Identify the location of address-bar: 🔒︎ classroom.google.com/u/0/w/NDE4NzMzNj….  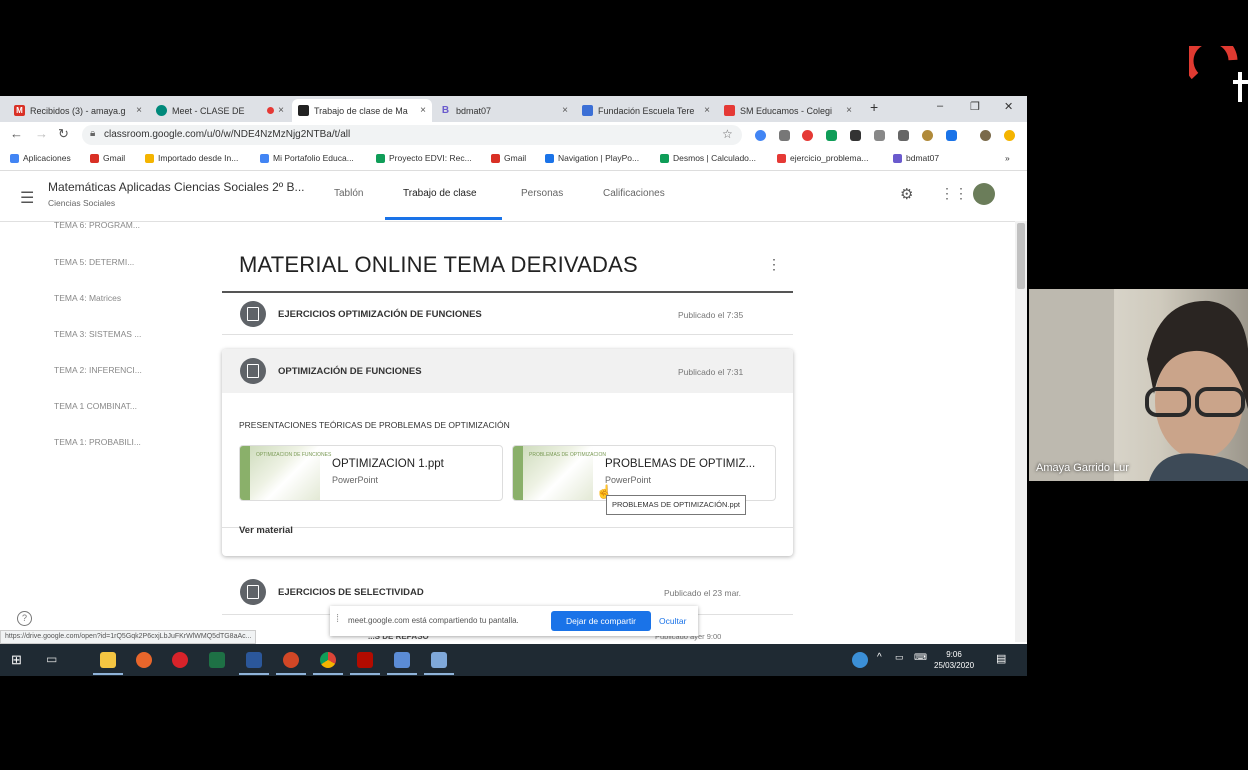
(412, 135).